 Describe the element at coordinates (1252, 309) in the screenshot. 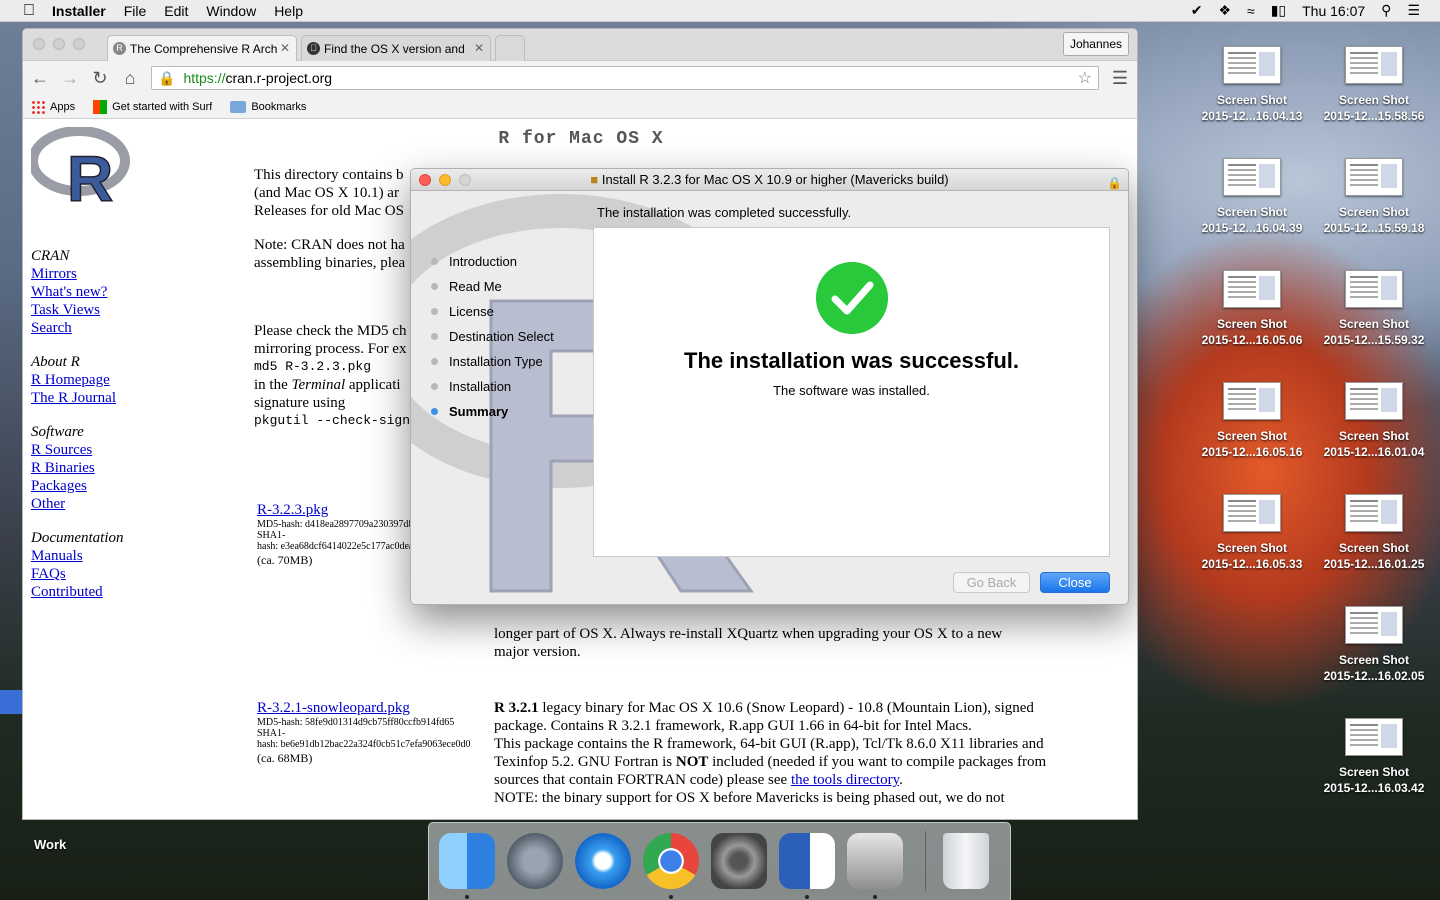

I see `desktop-screenshot-icon: Screen Shot 2015-12...16.05.06` at that location.